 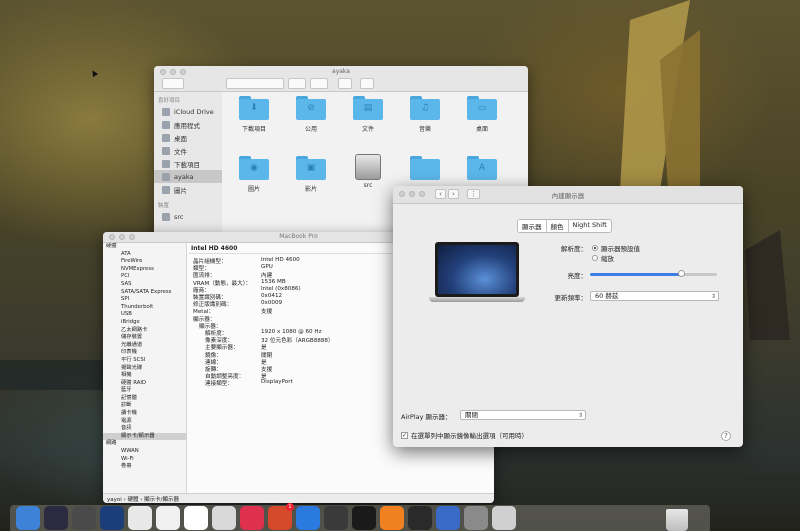 I want to click on tree-item: SATA/SATA Express, so click(x=144, y=293).